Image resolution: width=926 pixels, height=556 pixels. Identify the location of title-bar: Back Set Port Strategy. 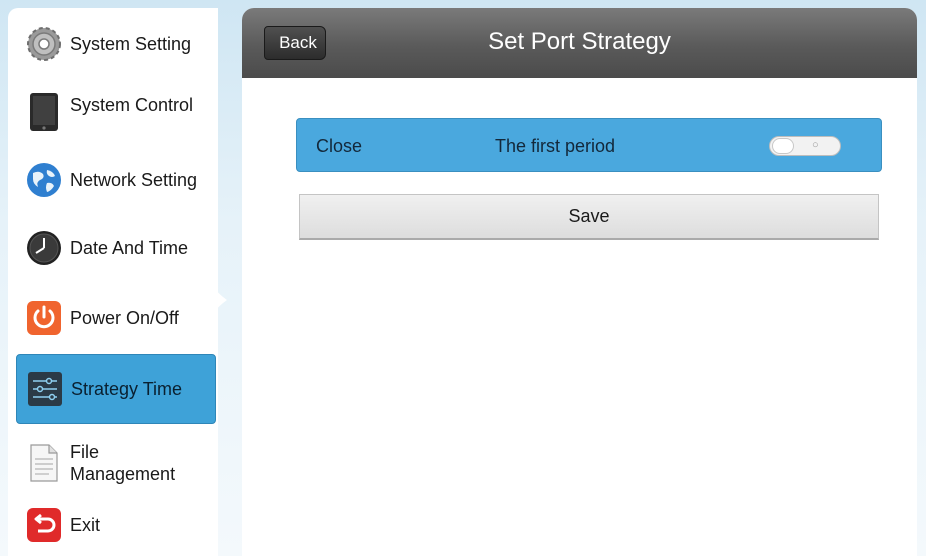
(579, 43).